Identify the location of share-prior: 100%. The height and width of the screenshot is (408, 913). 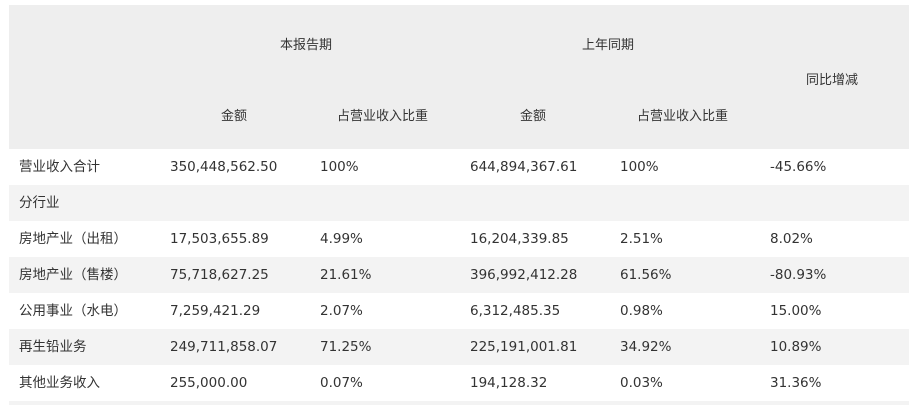
(639, 167).